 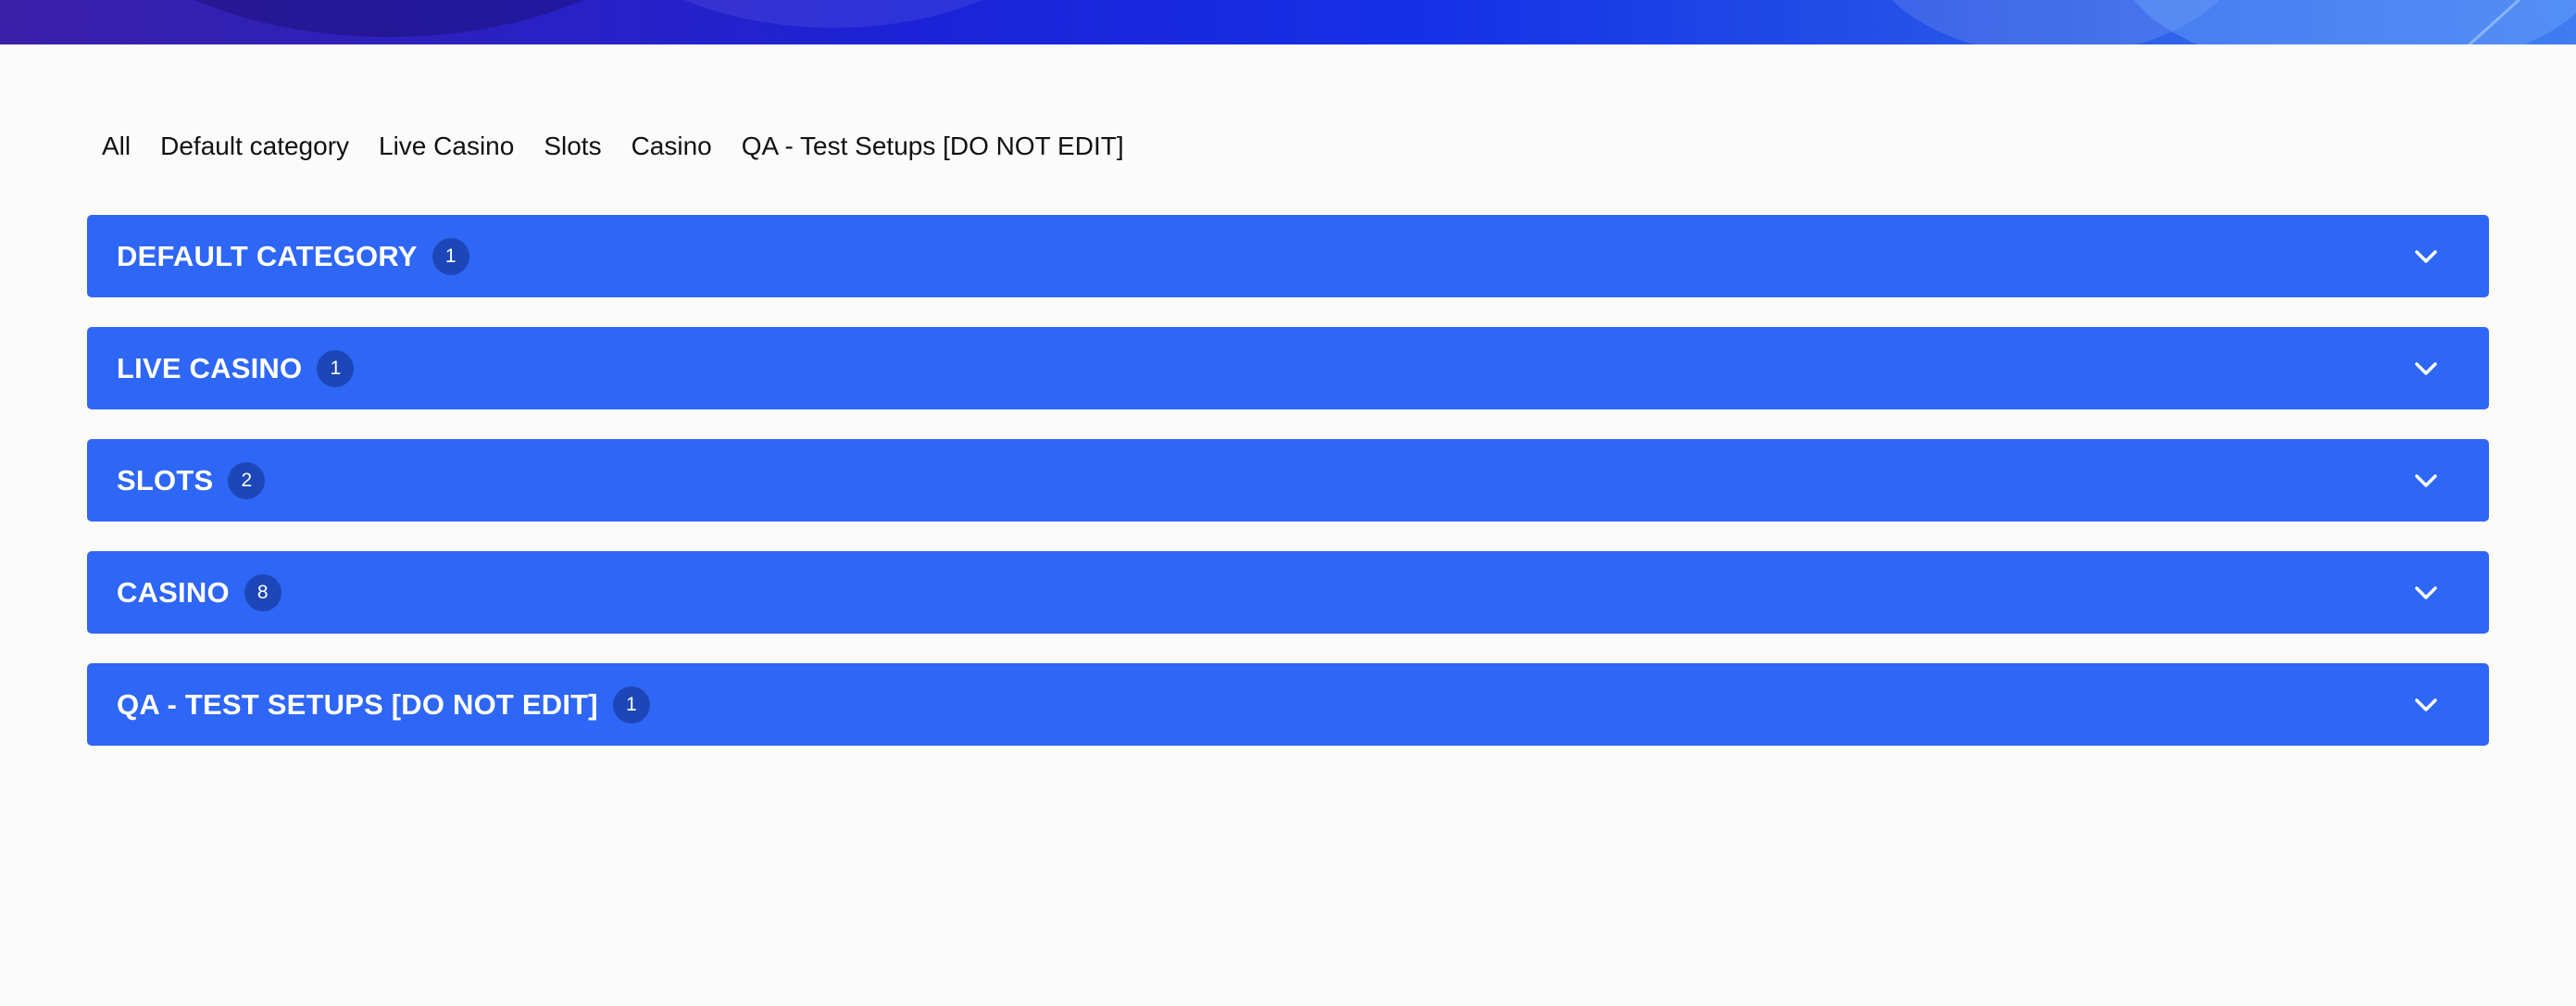 I want to click on section-title: LIVE CASINO, so click(x=210, y=367).